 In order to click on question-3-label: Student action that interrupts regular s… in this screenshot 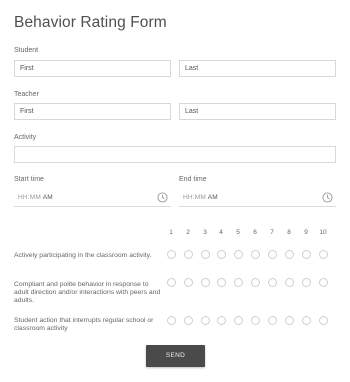, I will do `click(84, 324)`.